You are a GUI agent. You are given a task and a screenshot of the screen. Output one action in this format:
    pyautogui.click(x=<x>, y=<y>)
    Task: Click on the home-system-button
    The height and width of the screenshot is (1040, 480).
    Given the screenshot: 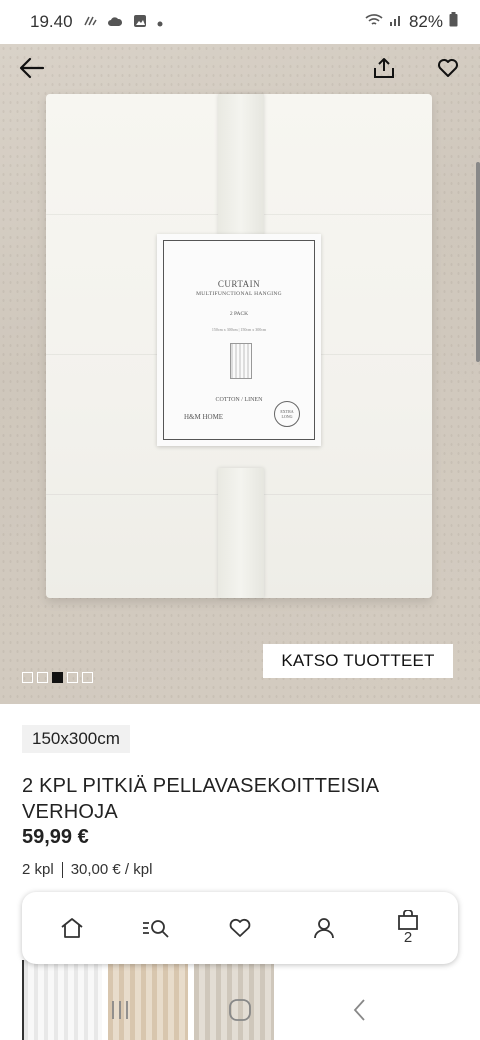 What is the action you would take?
    pyautogui.click(x=240, y=1010)
    